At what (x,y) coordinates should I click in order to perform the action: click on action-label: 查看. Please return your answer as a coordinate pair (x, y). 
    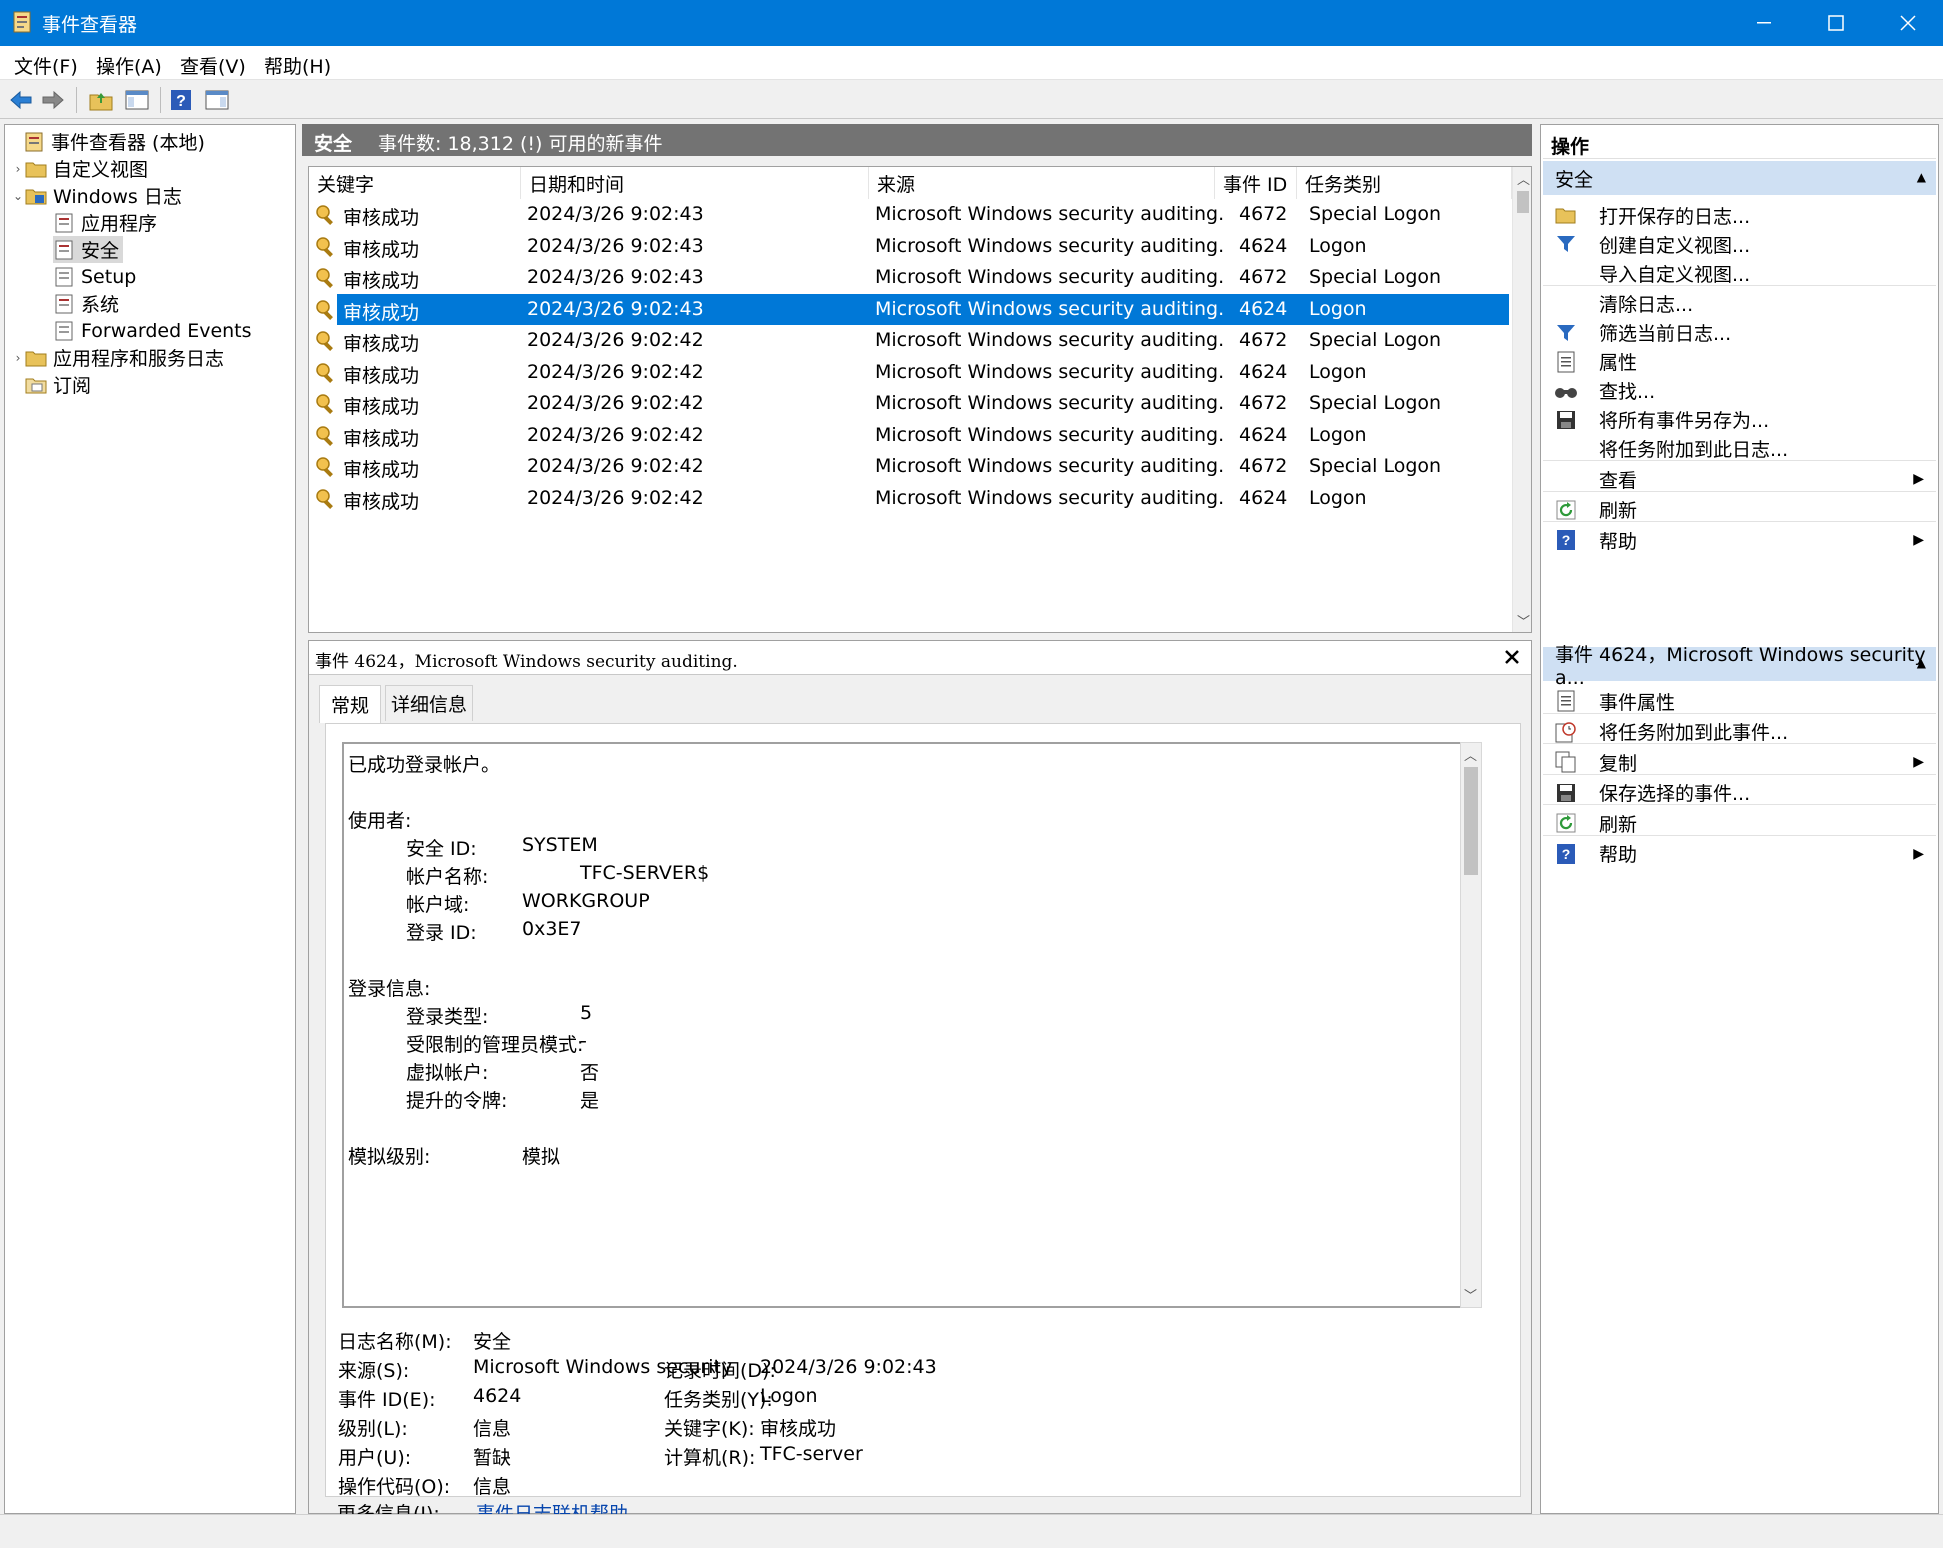
    Looking at the image, I should click on (1618, 480).